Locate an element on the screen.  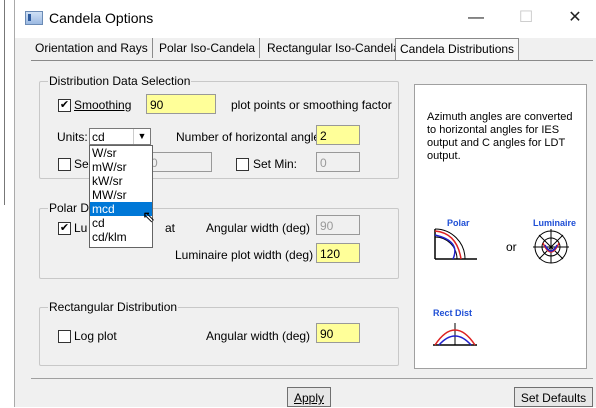
set-defaults-label: Set Defaults is located at coordinates (553, 398).